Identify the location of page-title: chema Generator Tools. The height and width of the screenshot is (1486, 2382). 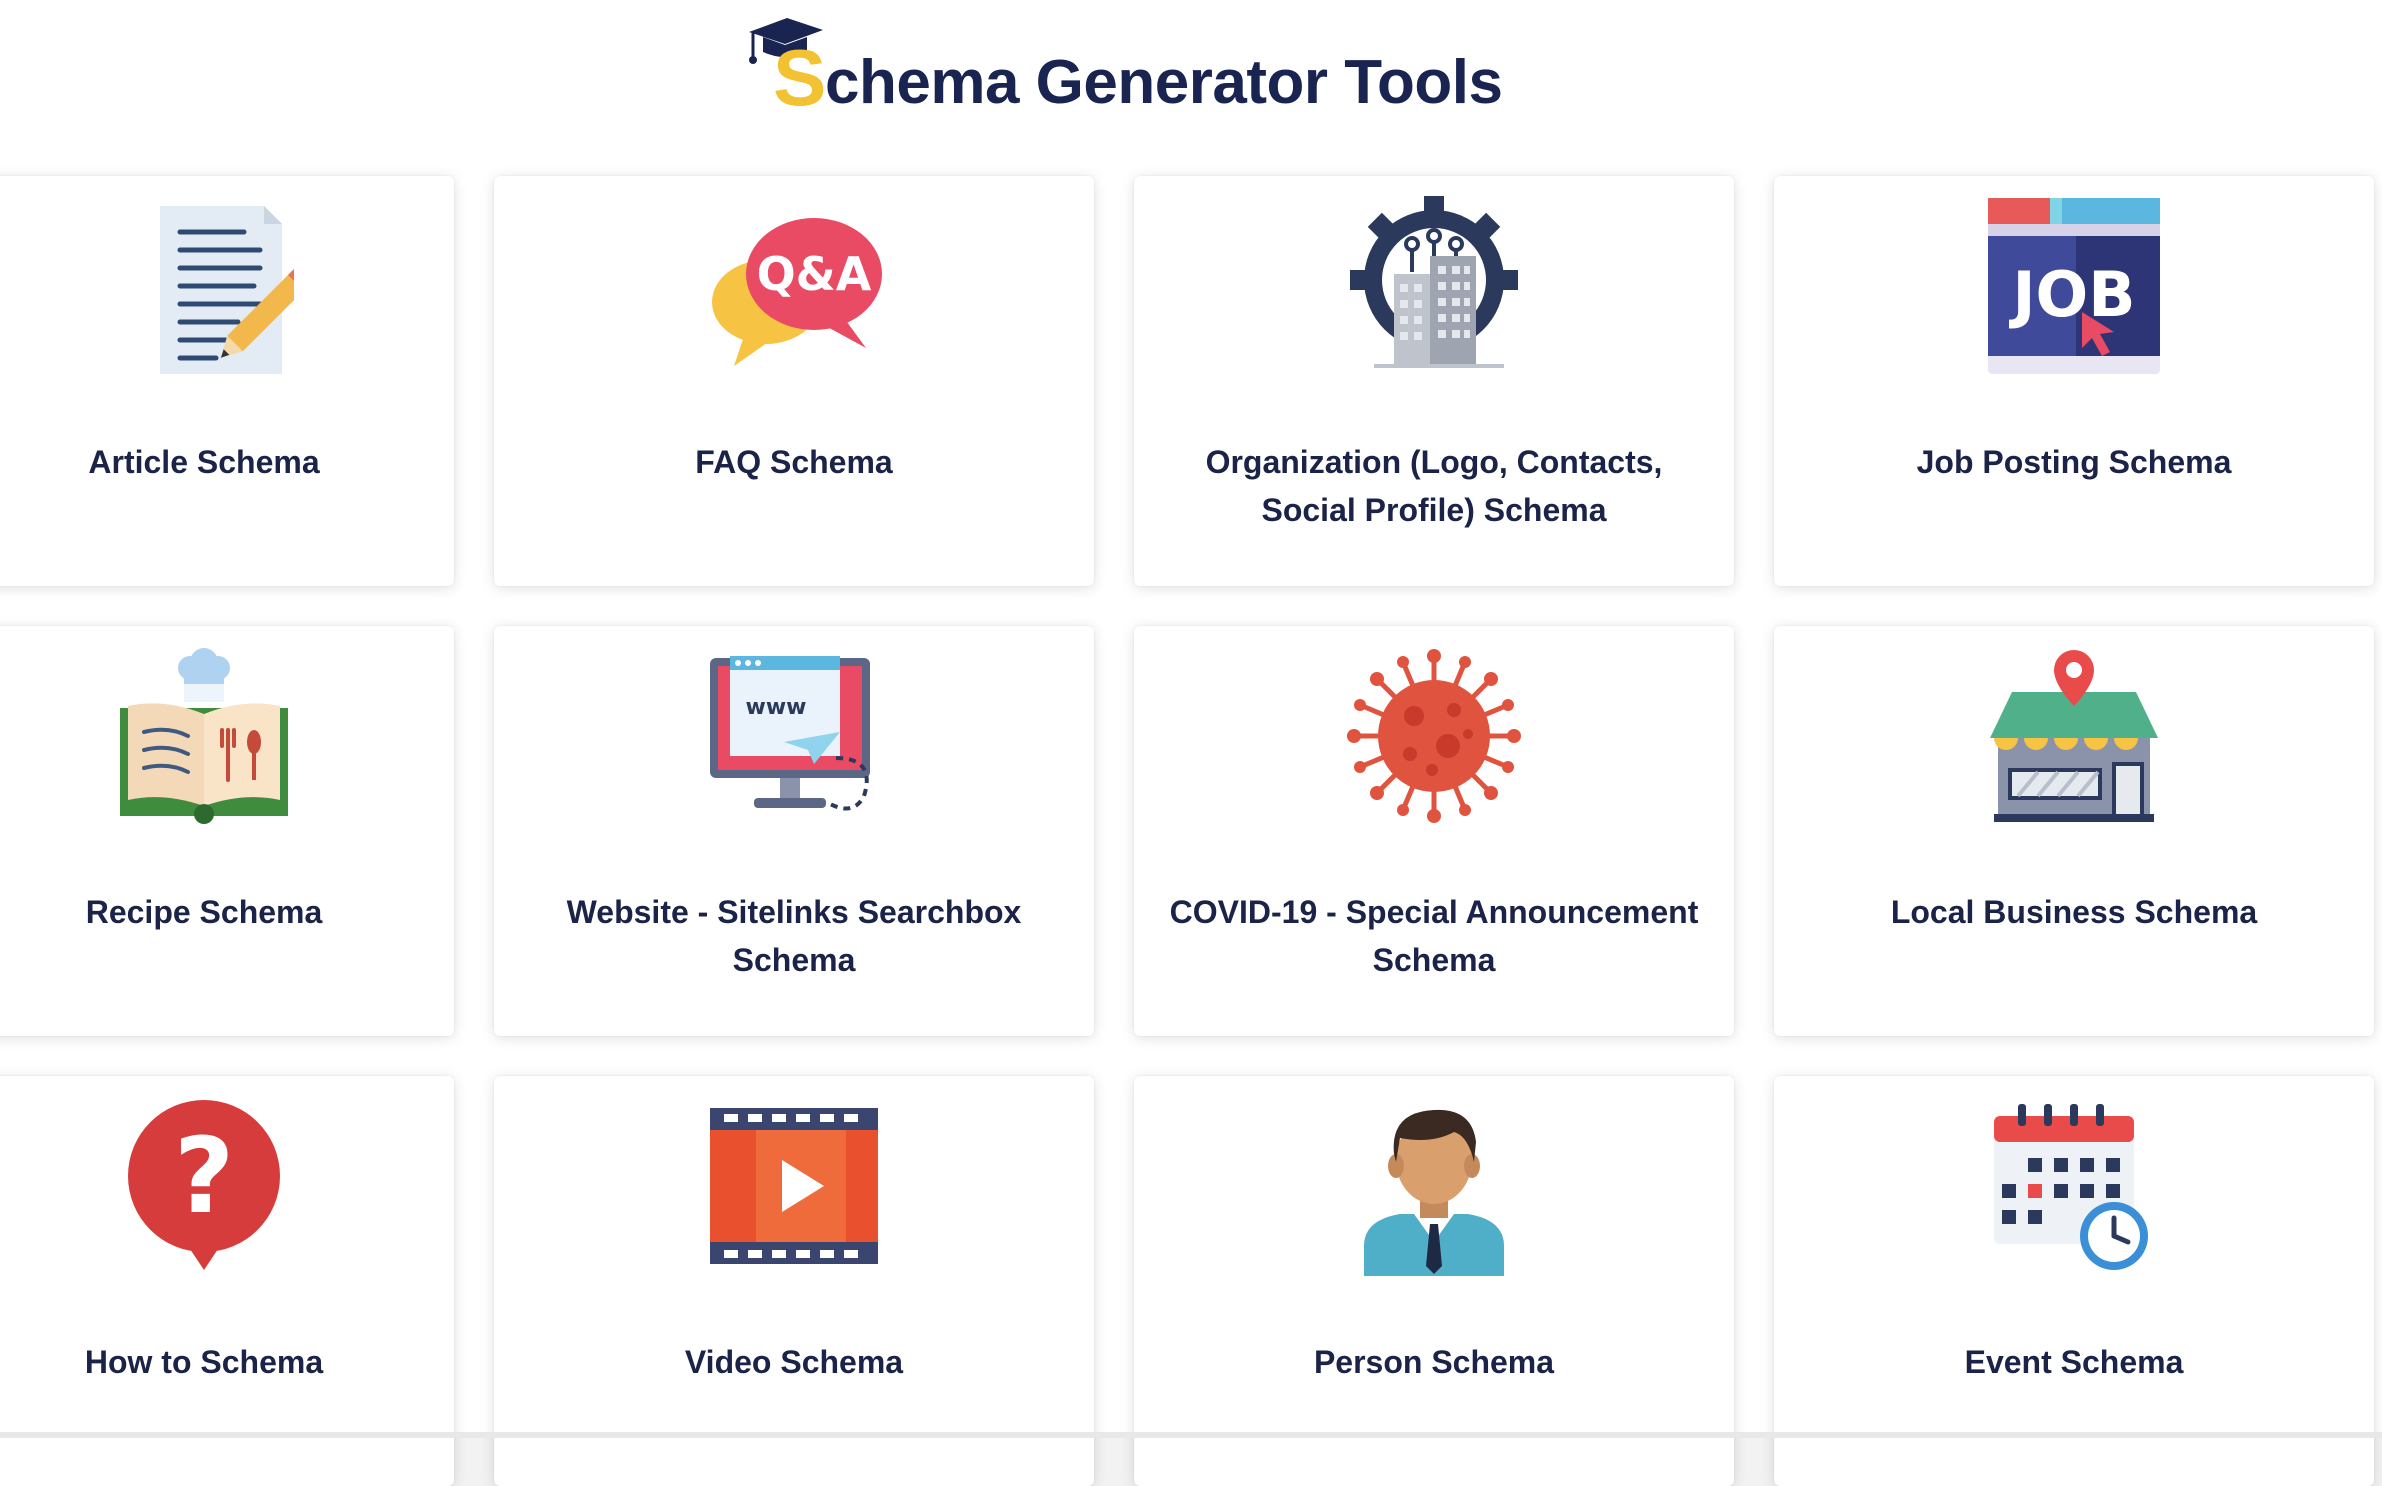
(1164, 82).